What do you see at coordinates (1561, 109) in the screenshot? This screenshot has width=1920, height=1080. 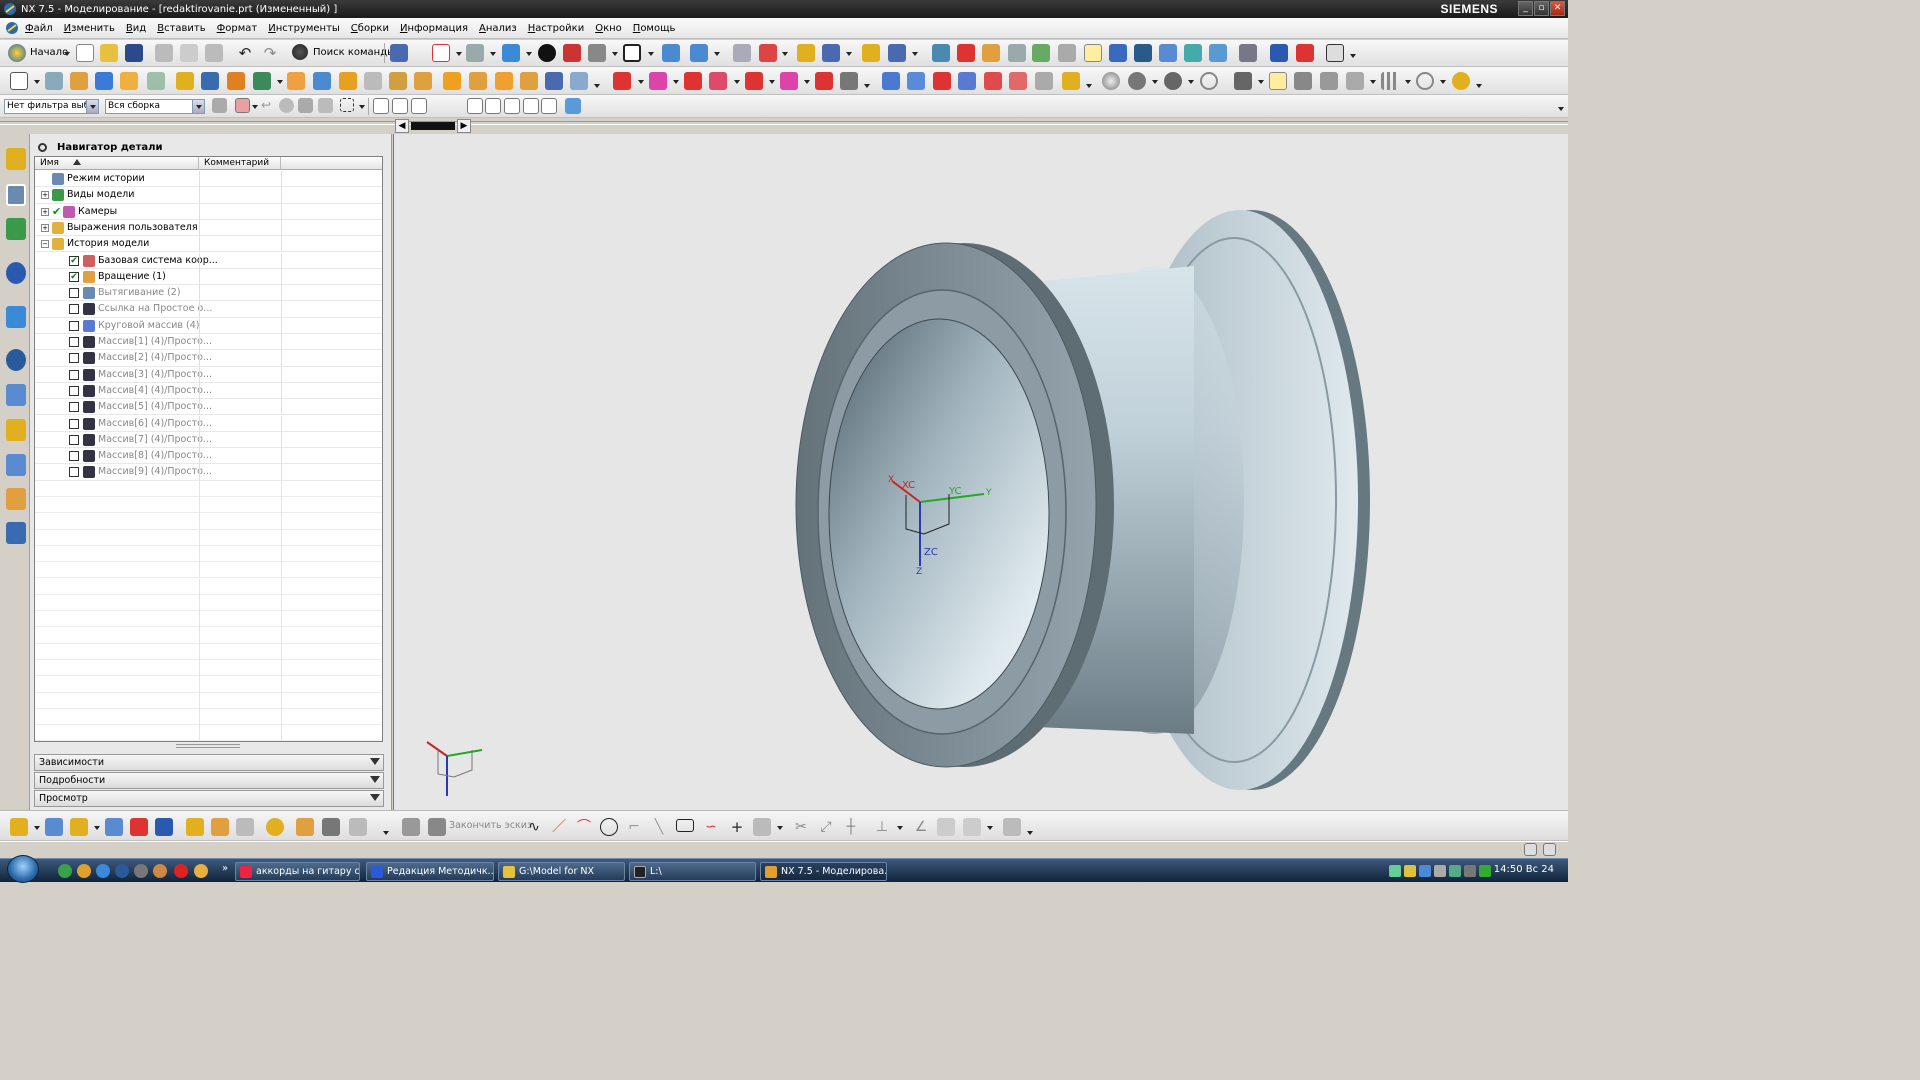 I see `toolbar-overflow-arrow` at bounding box center [1561, 109].